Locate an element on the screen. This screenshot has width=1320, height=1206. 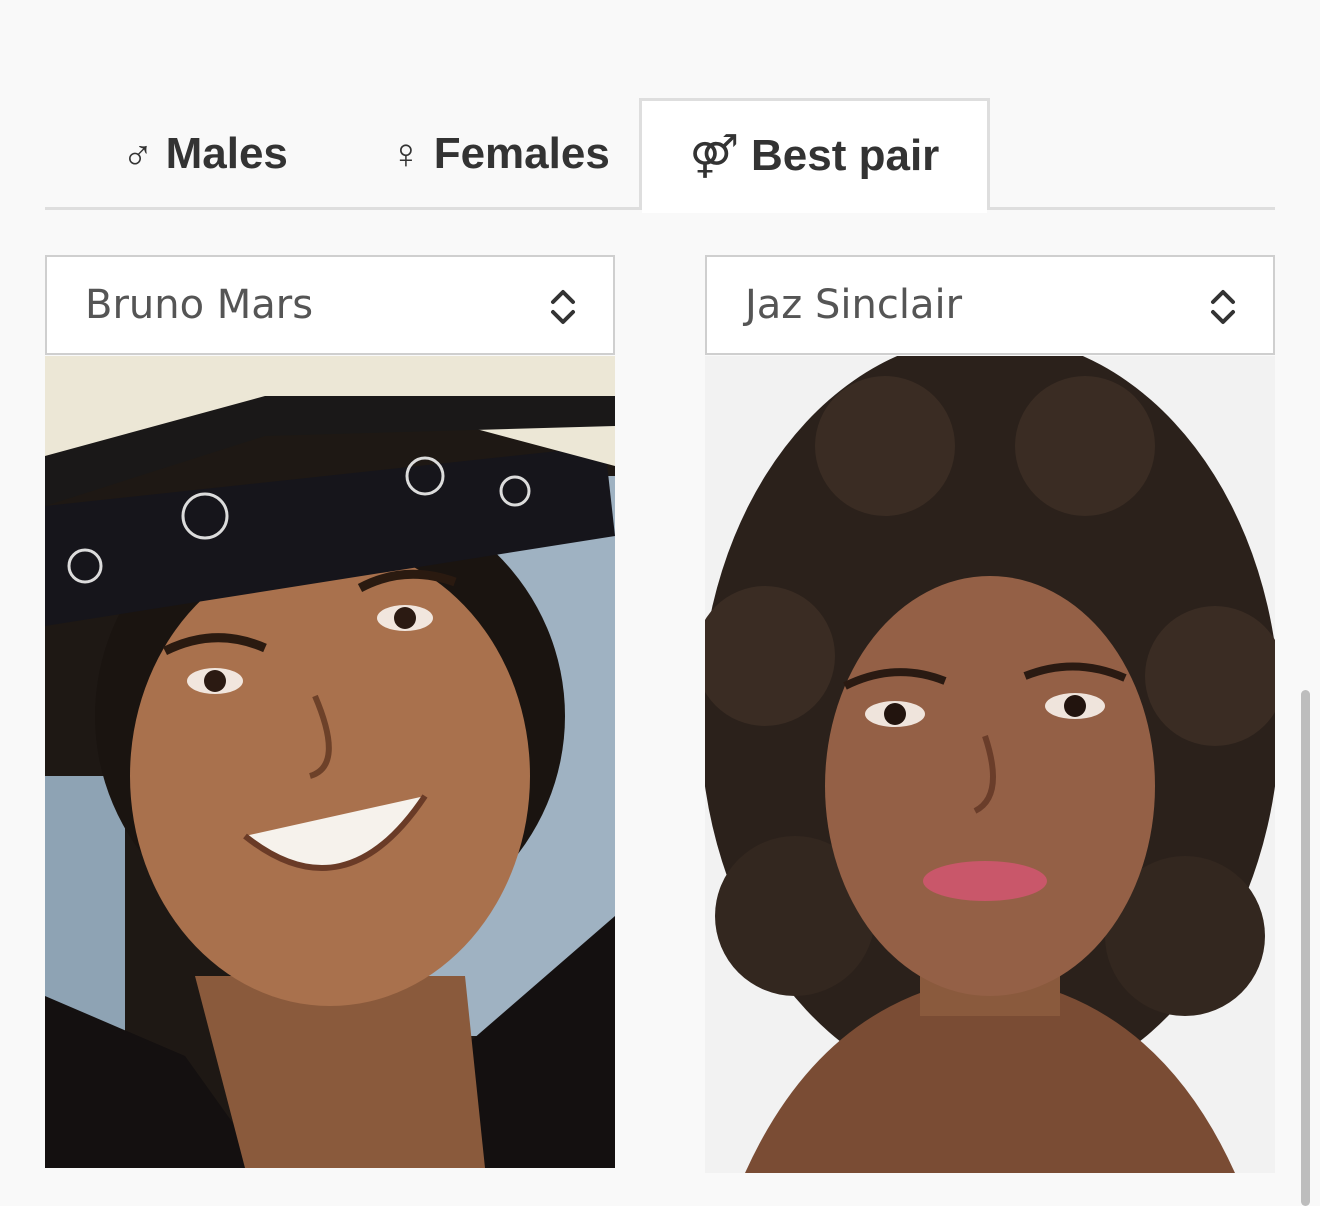
female-select: Jaz Sinclair is located at coordinates (990, 305).